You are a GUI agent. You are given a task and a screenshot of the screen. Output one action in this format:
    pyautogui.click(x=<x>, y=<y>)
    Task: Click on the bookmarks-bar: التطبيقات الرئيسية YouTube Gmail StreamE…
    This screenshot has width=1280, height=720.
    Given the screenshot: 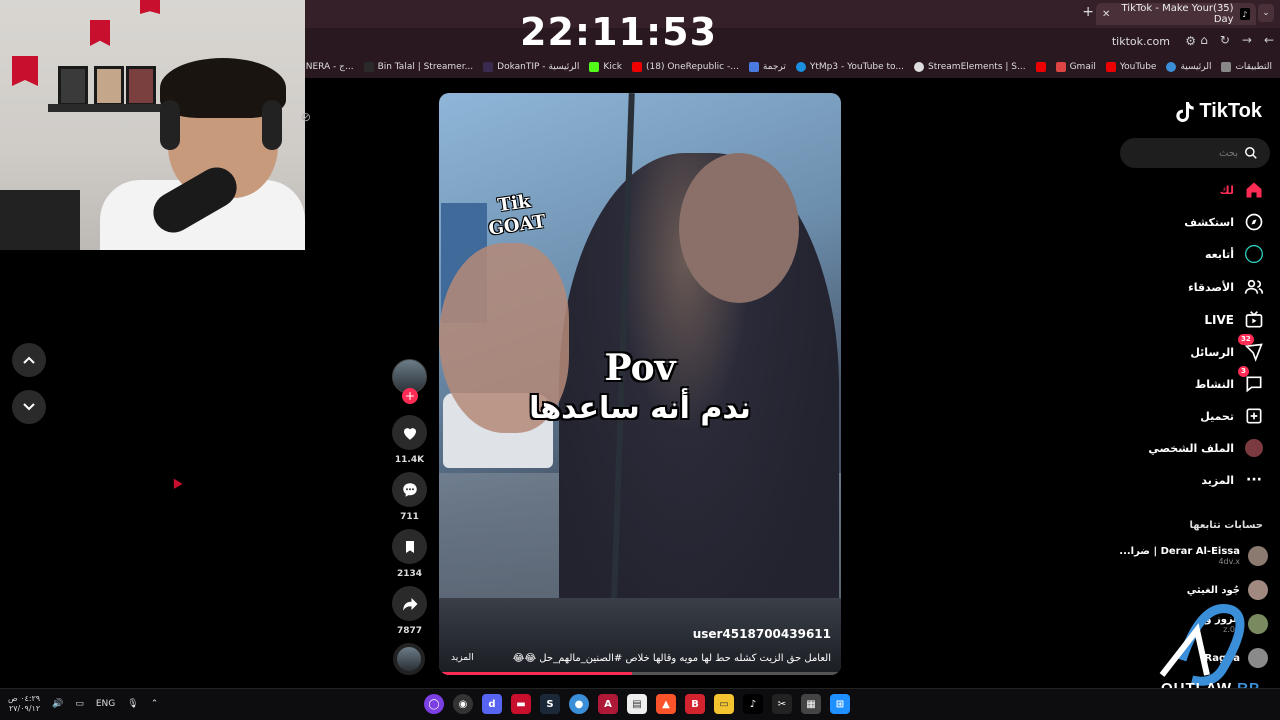 What is the action you would take?
    pyautogui.click(x=792, y=67)
    